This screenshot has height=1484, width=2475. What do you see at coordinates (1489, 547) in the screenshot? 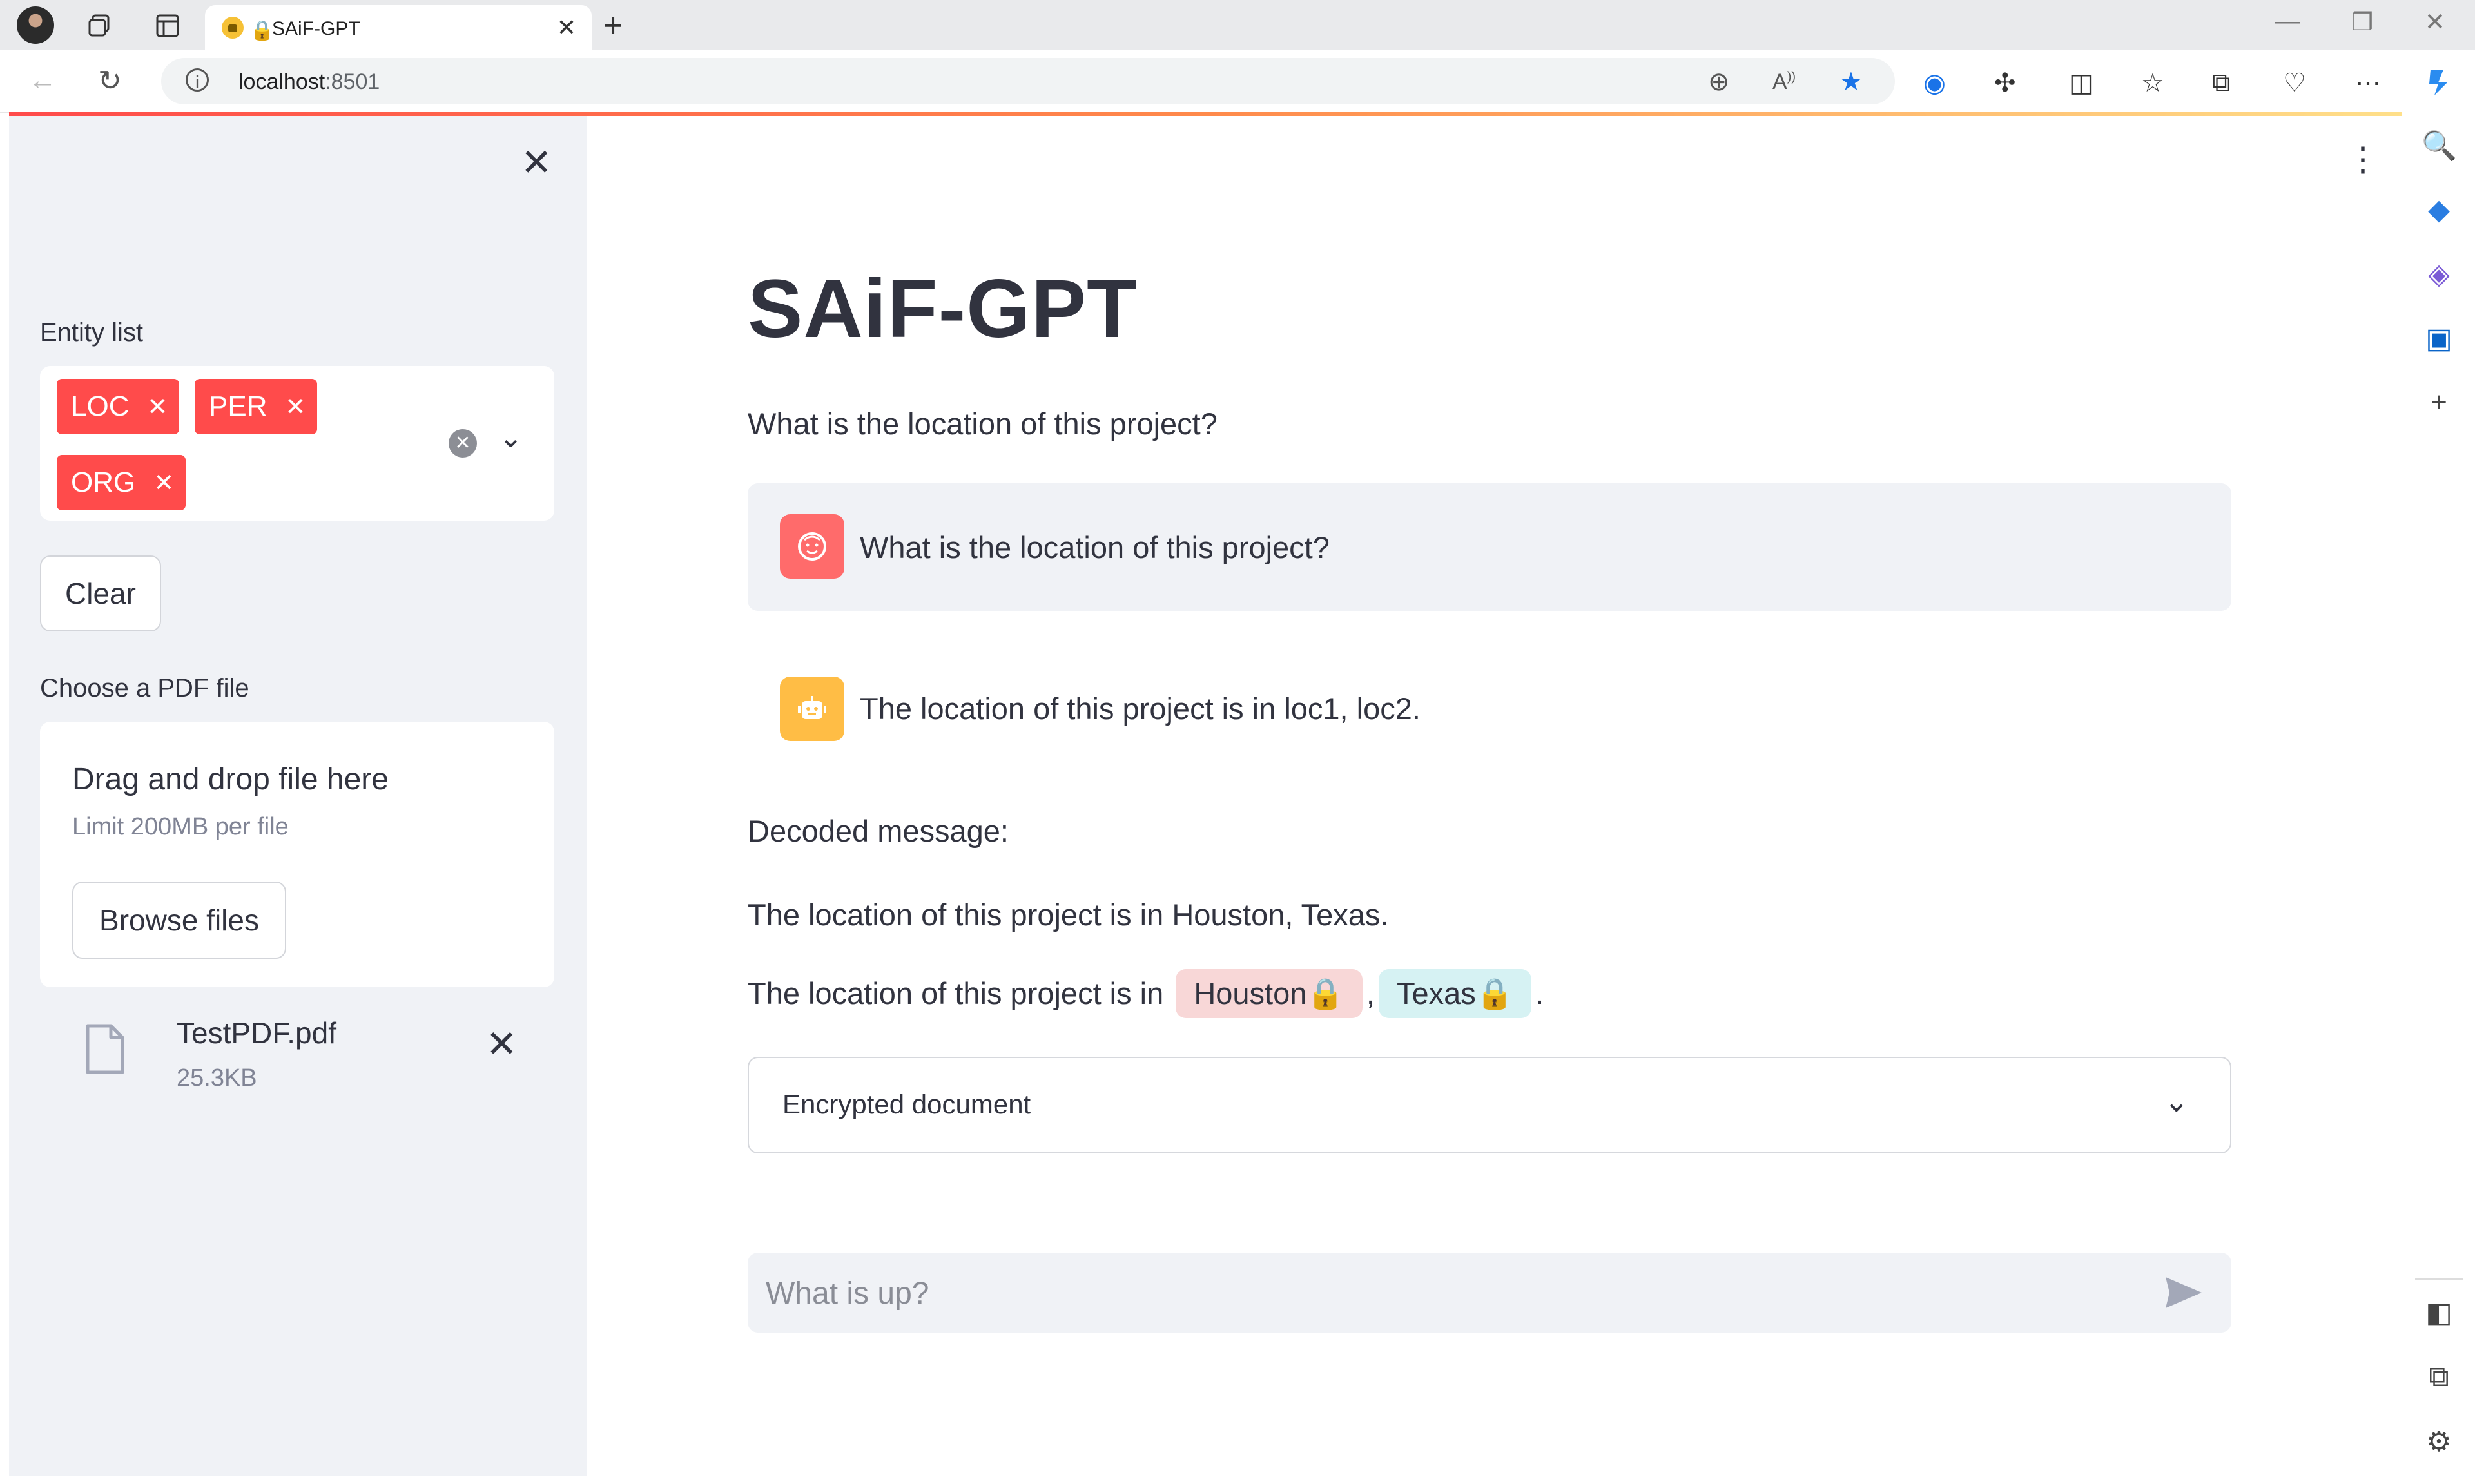
I see `user-chat-message: What is the location of this project?` at bounding box center [1489, 547].